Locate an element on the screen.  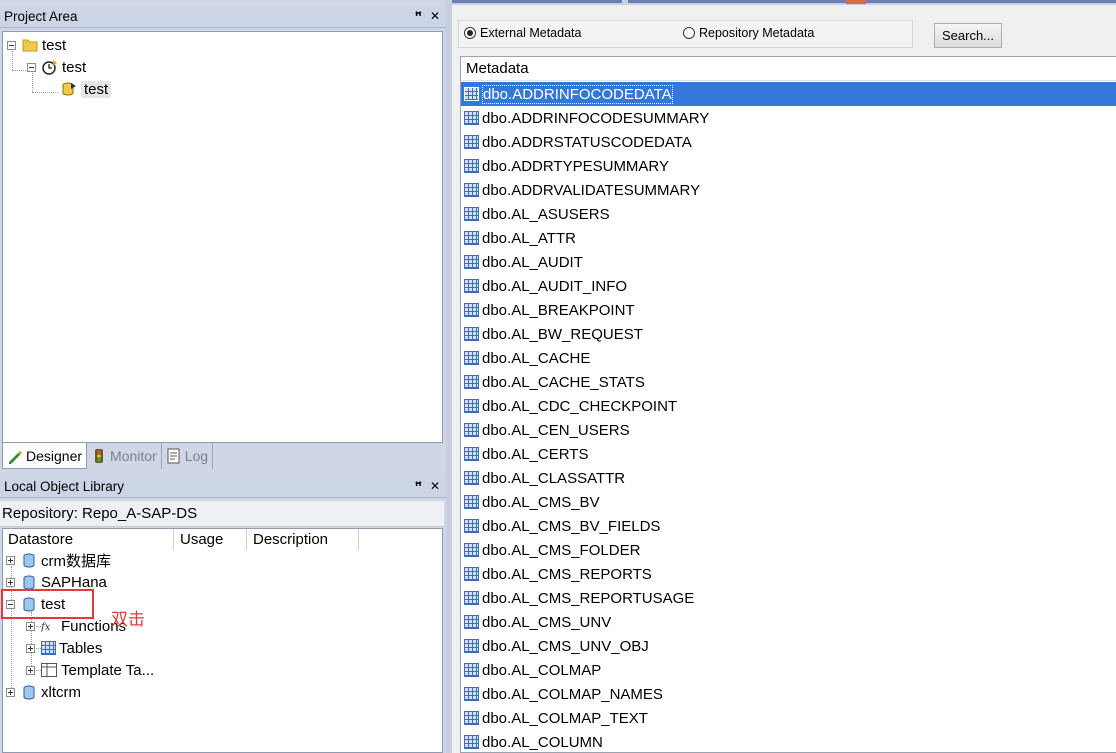
metadata-row: dbo.AL_CMS_UNV is located at coordinates (788, 622).